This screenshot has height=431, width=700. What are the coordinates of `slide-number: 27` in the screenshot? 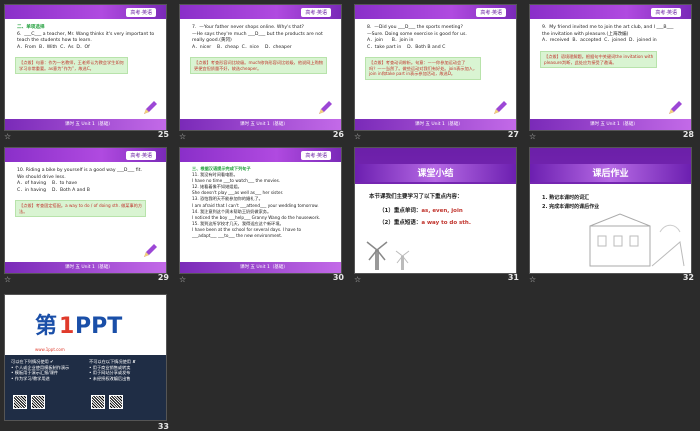 It's located at (513, 134).